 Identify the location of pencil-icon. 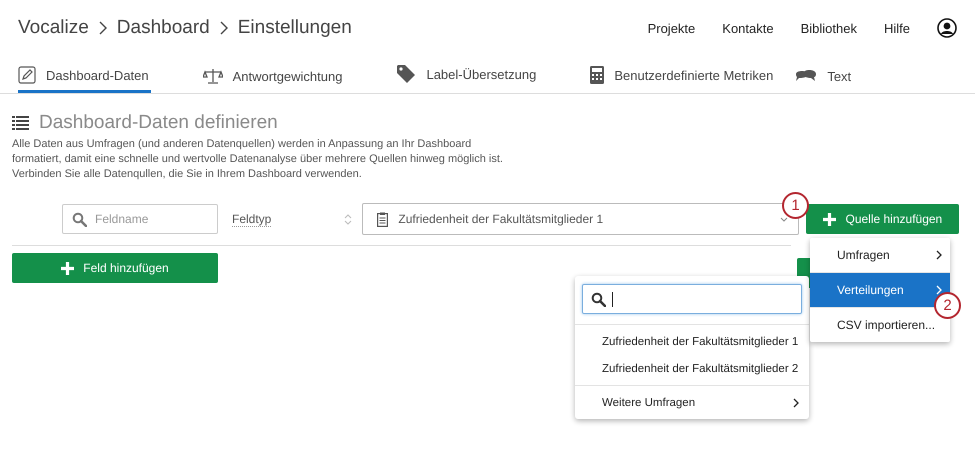
(27, 75).